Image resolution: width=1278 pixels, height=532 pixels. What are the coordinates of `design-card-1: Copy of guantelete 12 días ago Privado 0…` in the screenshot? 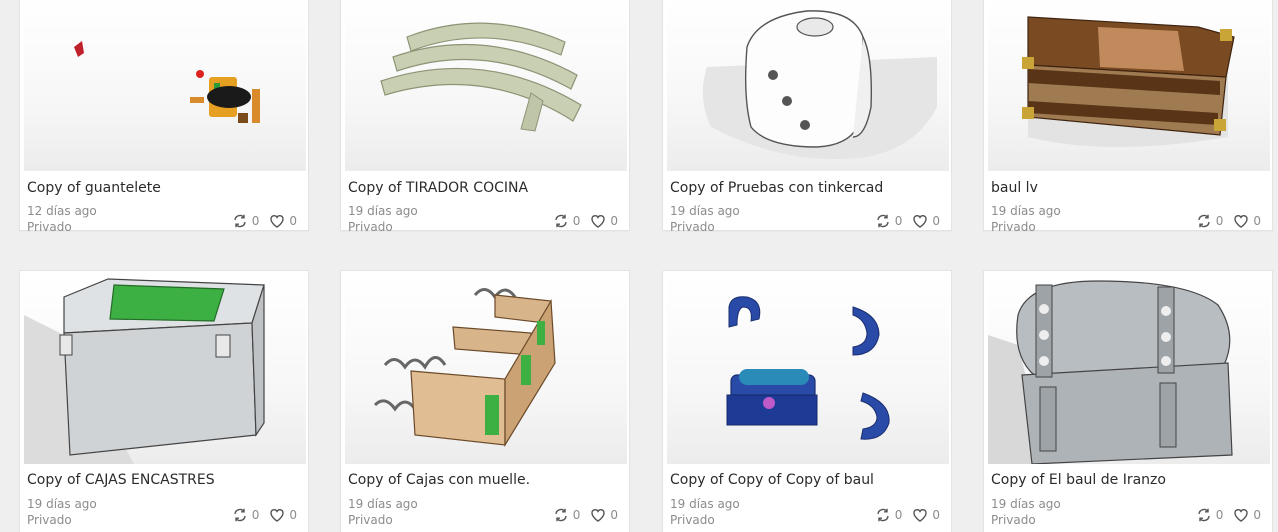 It's located at (164, 117).